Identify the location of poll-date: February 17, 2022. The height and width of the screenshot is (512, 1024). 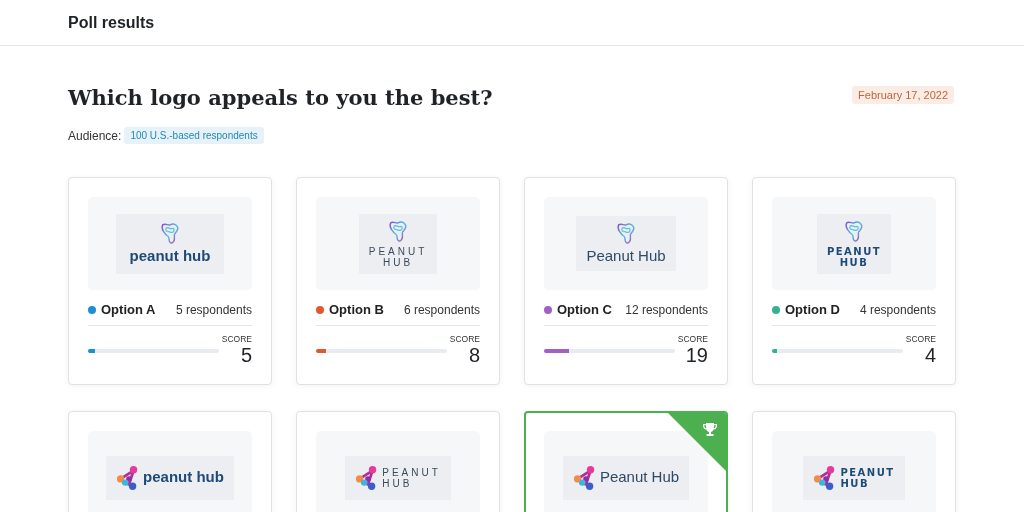
(903, 95).